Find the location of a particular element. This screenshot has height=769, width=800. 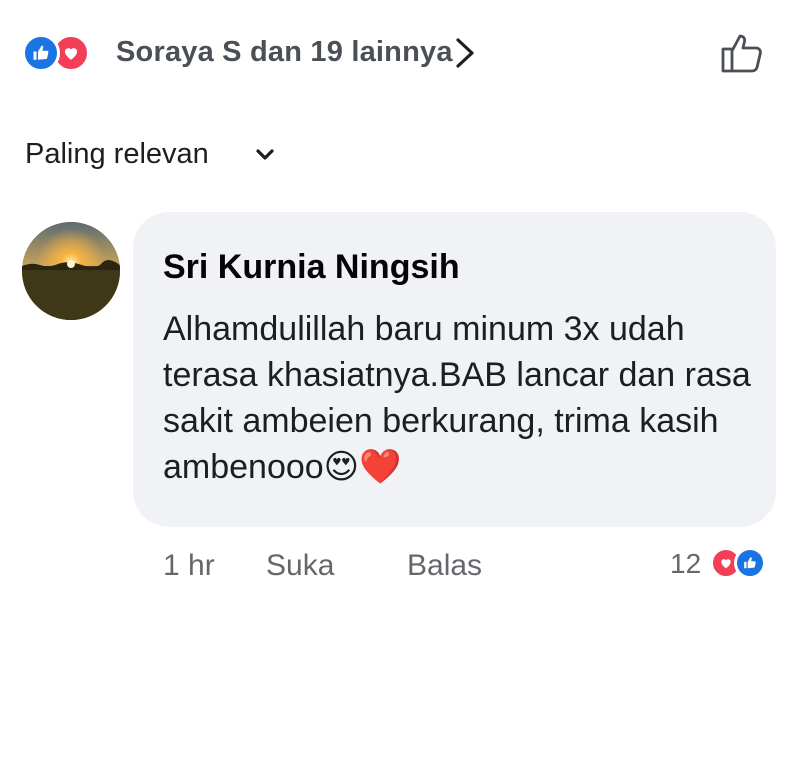

comment-reaction-icons is located at coordinates (739, 564).